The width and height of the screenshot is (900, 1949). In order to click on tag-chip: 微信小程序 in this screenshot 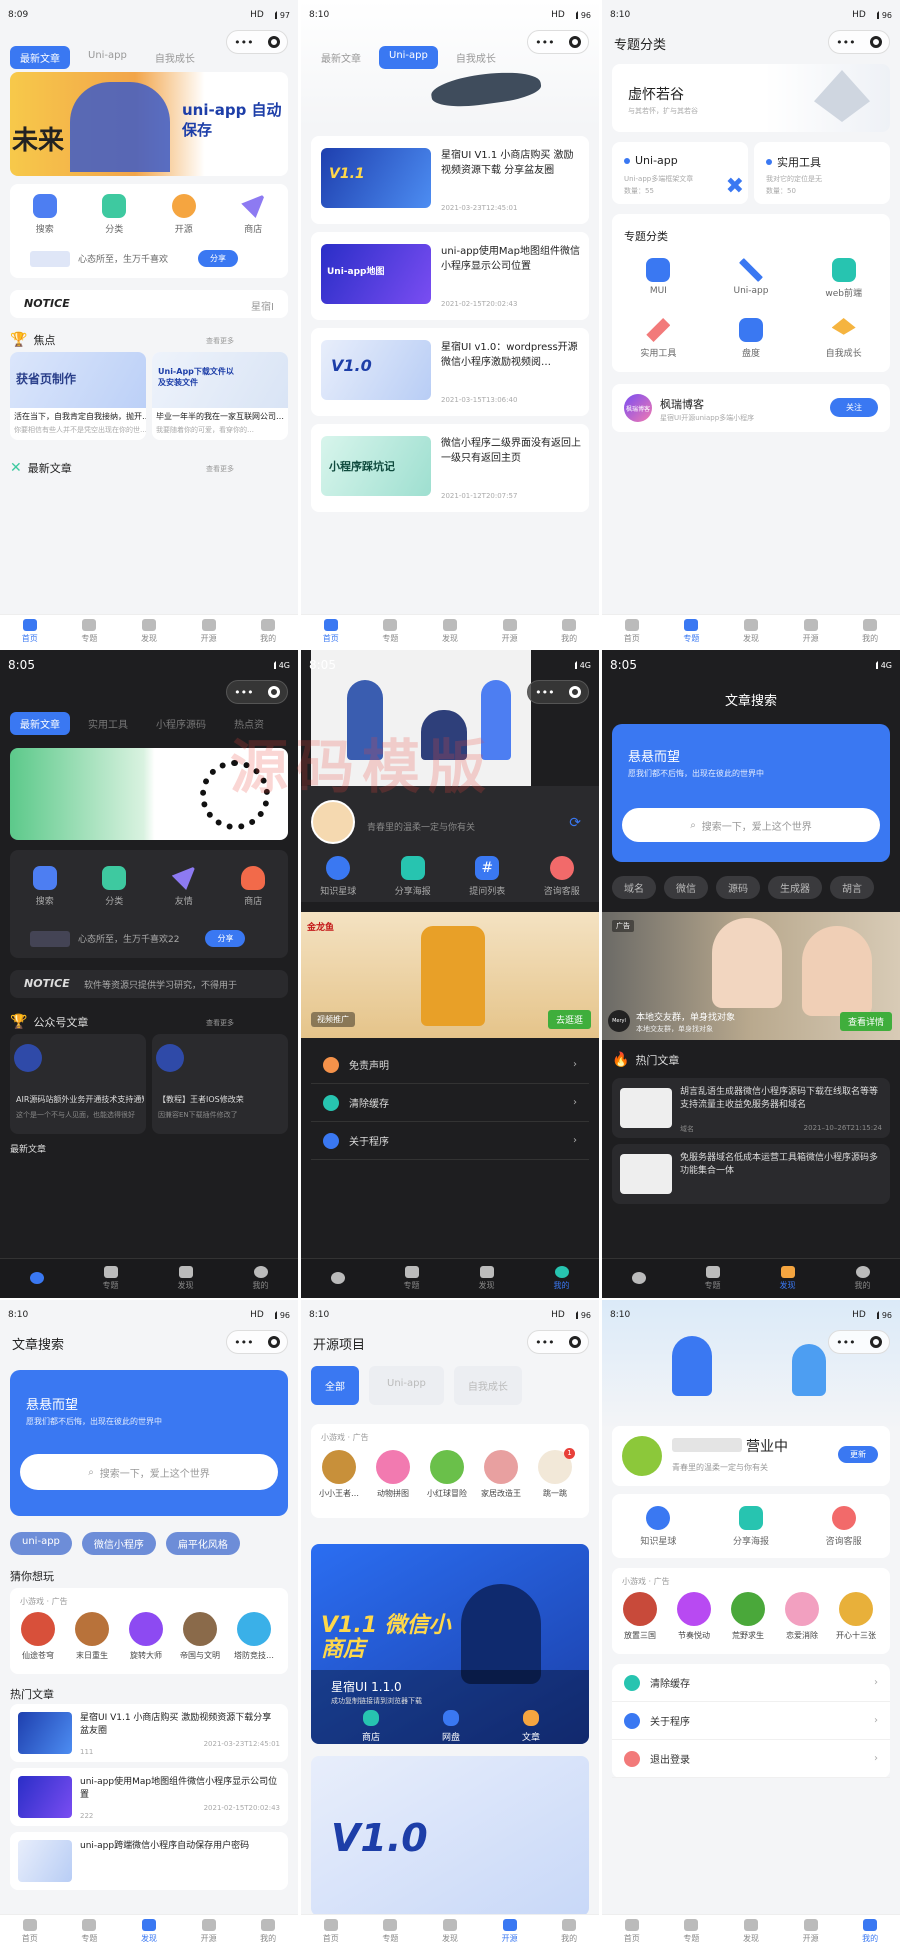, I will do `click(118, 1543)`.